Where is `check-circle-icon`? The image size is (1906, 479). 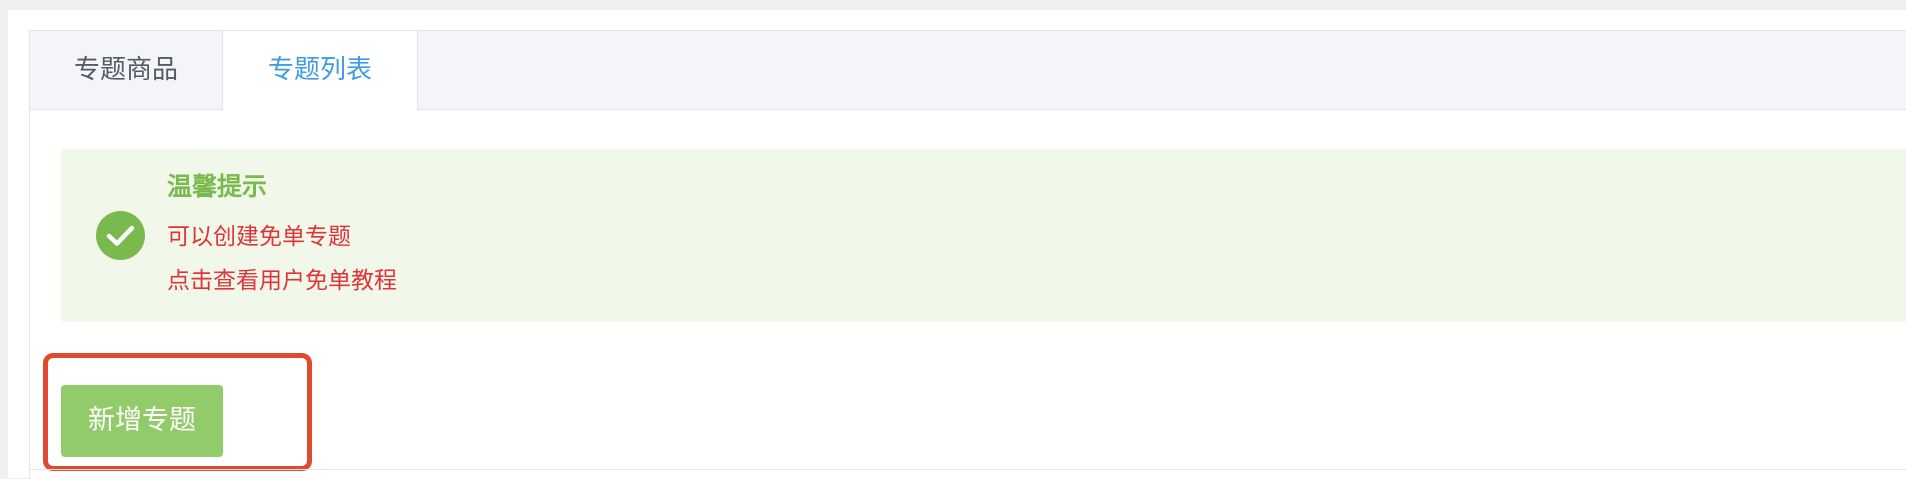
check-circle-icon is located at coordinates (120, 235).